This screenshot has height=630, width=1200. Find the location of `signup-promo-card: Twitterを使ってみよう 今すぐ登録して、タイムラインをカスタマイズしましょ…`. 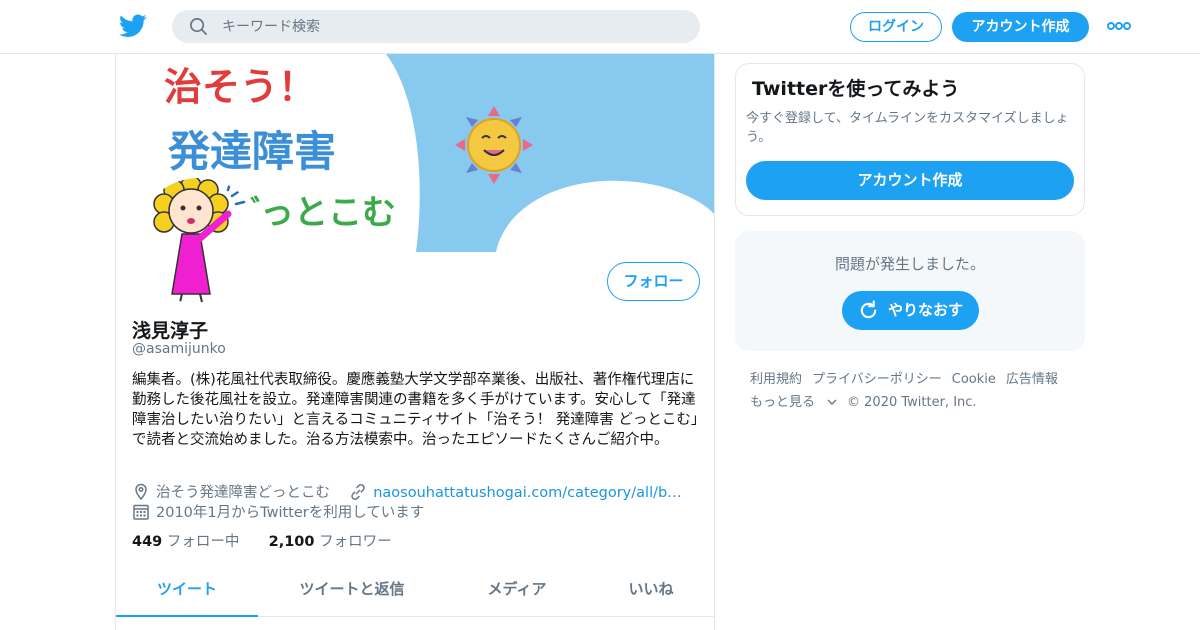

signup-promo-card: Twitterを使ってみよう 今すぐ登録して、タイムラインをカスタマイズしましょ… is located at coordinates (910, 139).